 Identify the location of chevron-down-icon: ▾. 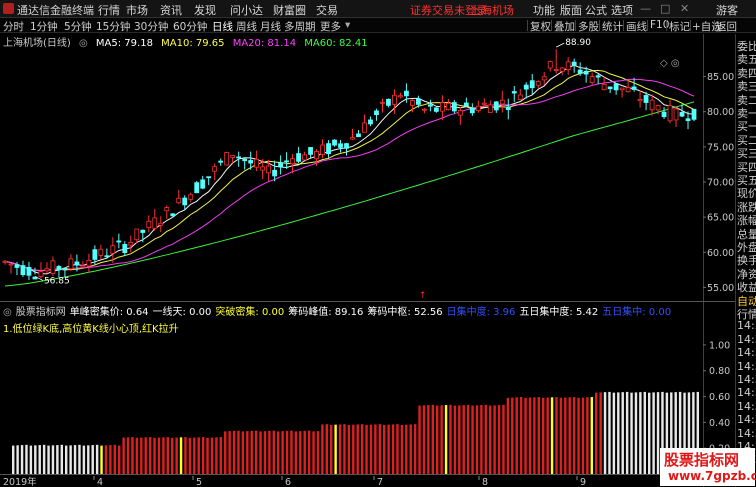
(347, 25).